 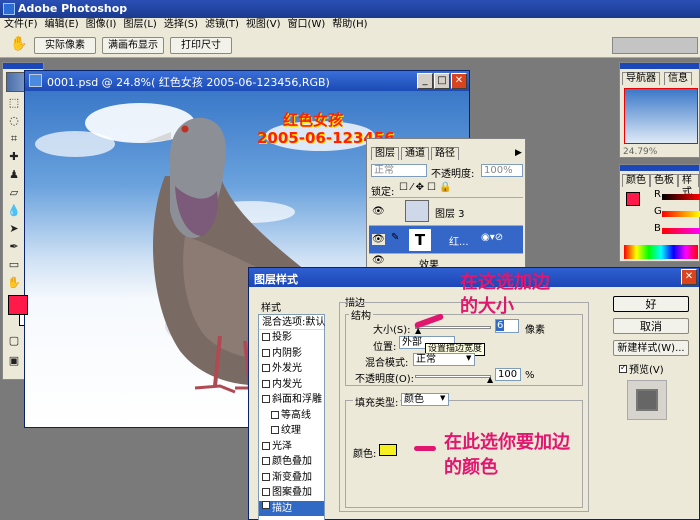 What do you see at coordinates (681, 231) in the screenshot?
I see `blue-slider` at bounding box center [681, 231].